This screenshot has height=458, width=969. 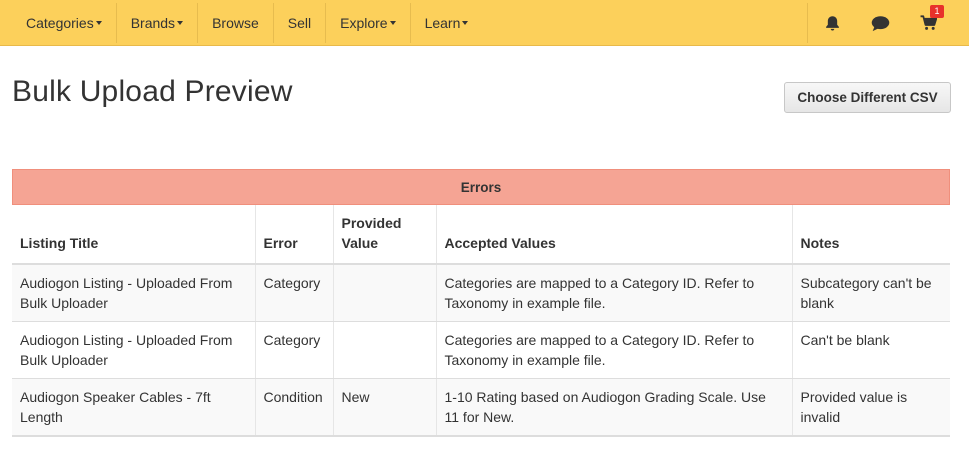 I want to click on nav-item-label: Explore, so click(x=364, y=23).